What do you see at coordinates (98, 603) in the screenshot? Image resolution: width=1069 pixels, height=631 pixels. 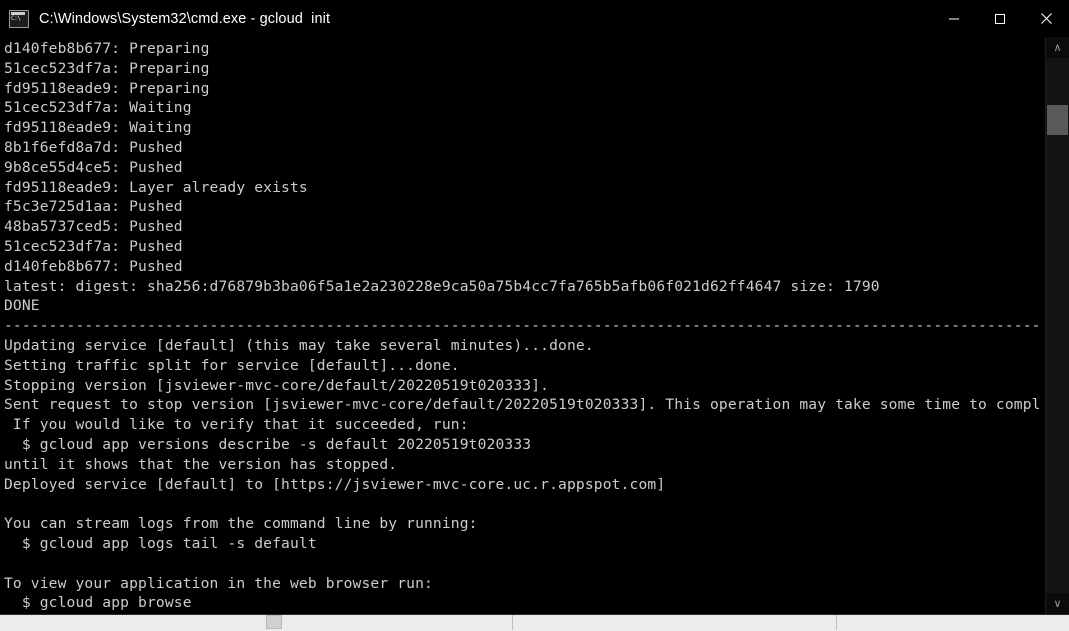 I see `console-line: $ gcloud app browse` at bounding box center [98, 603].